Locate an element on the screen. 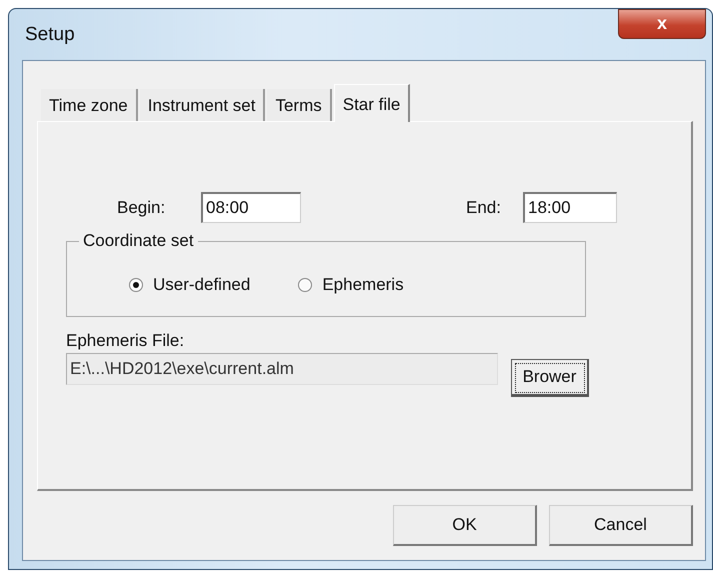  radio-option: Ephemeris is located at coordinates (351, 285).